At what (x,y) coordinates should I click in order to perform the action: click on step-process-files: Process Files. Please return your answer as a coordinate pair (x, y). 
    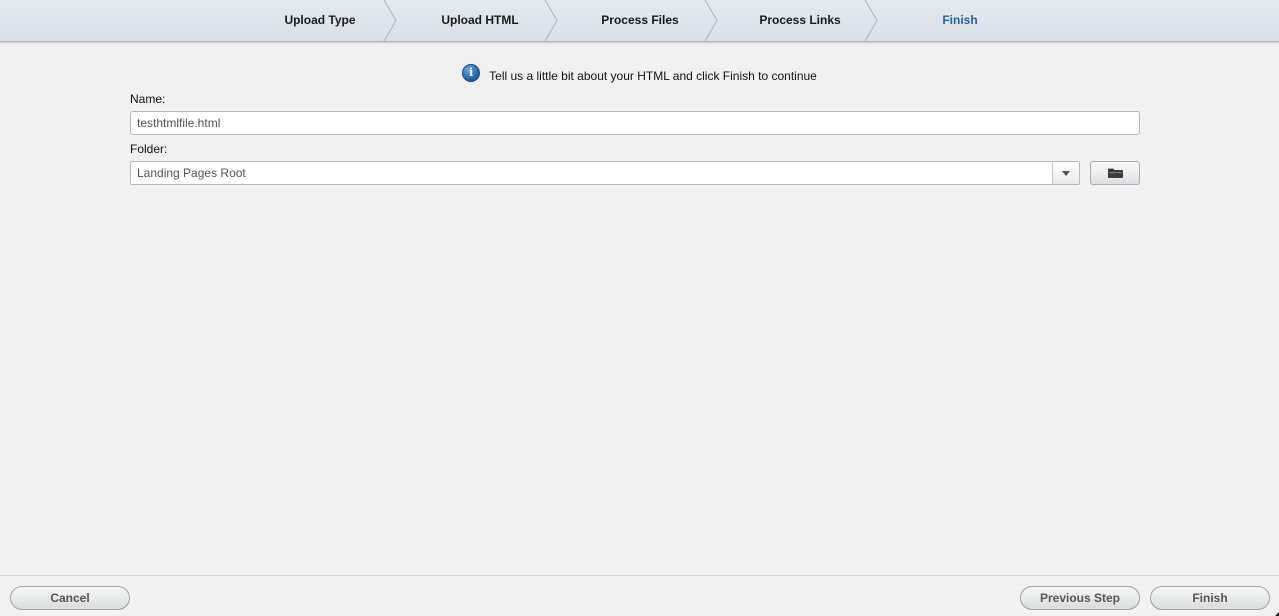
    Looking at the image, I should click on (640, 20).